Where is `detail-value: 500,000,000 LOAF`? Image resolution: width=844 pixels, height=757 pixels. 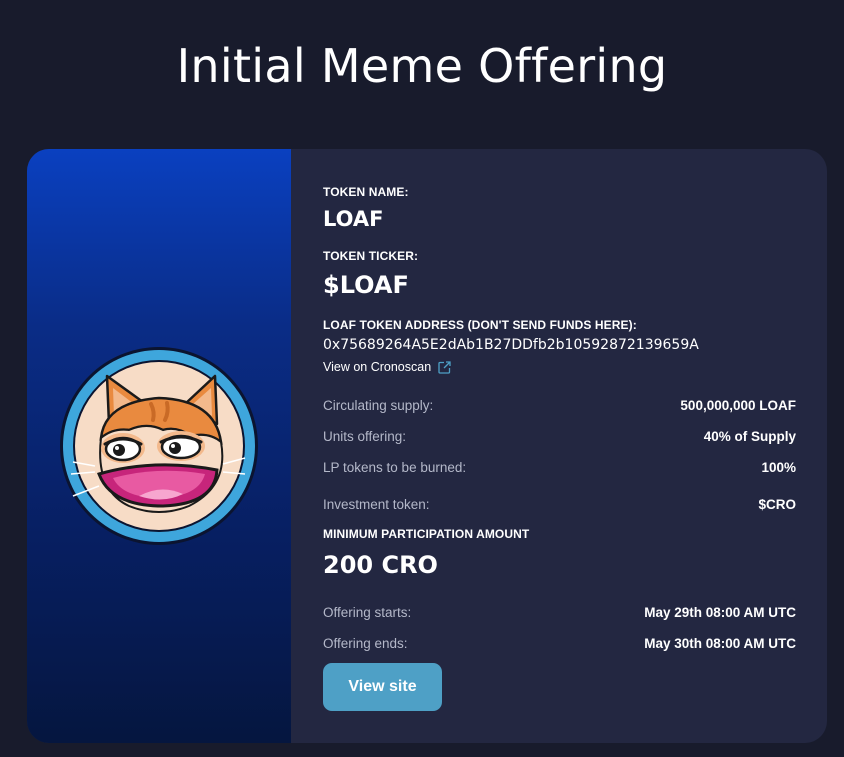
detail-value: 500,000,000 LOAF is located at coordinates (738, 405).